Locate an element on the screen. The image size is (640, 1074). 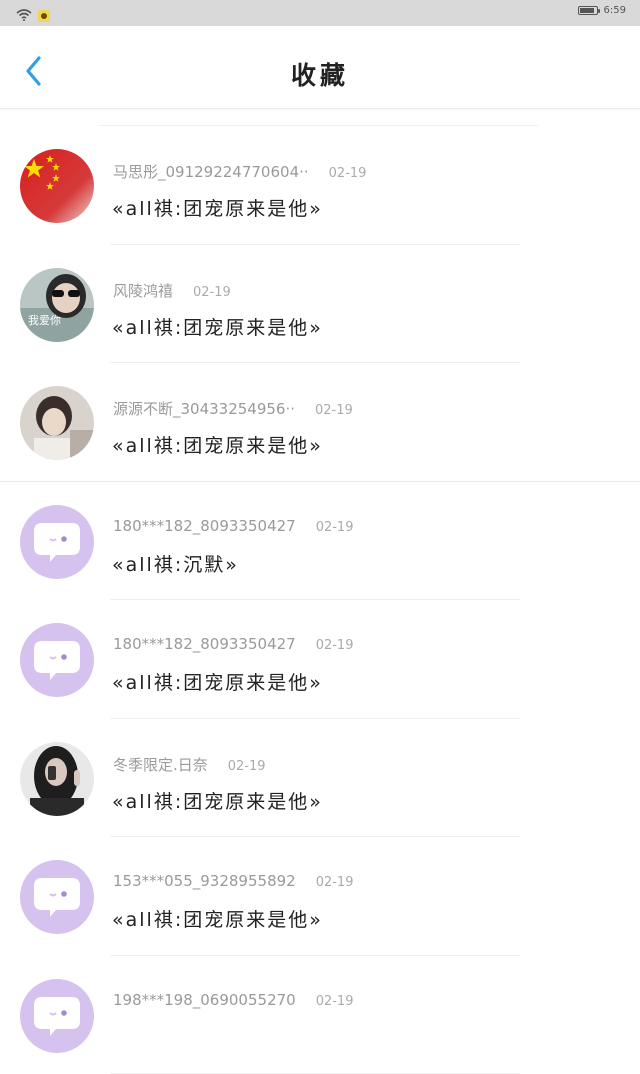
app-notification-icon is located at coordinates (44, 16).